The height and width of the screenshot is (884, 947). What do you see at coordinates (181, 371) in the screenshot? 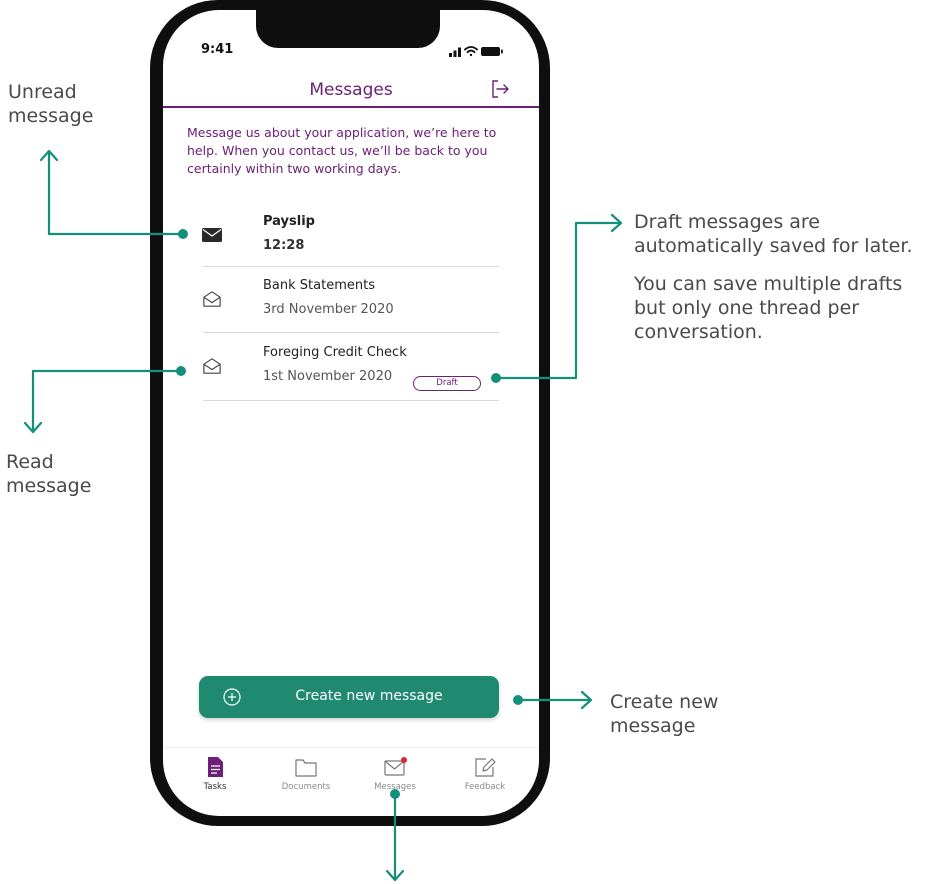
I see `read-dot` at bounding box center [181, 371].